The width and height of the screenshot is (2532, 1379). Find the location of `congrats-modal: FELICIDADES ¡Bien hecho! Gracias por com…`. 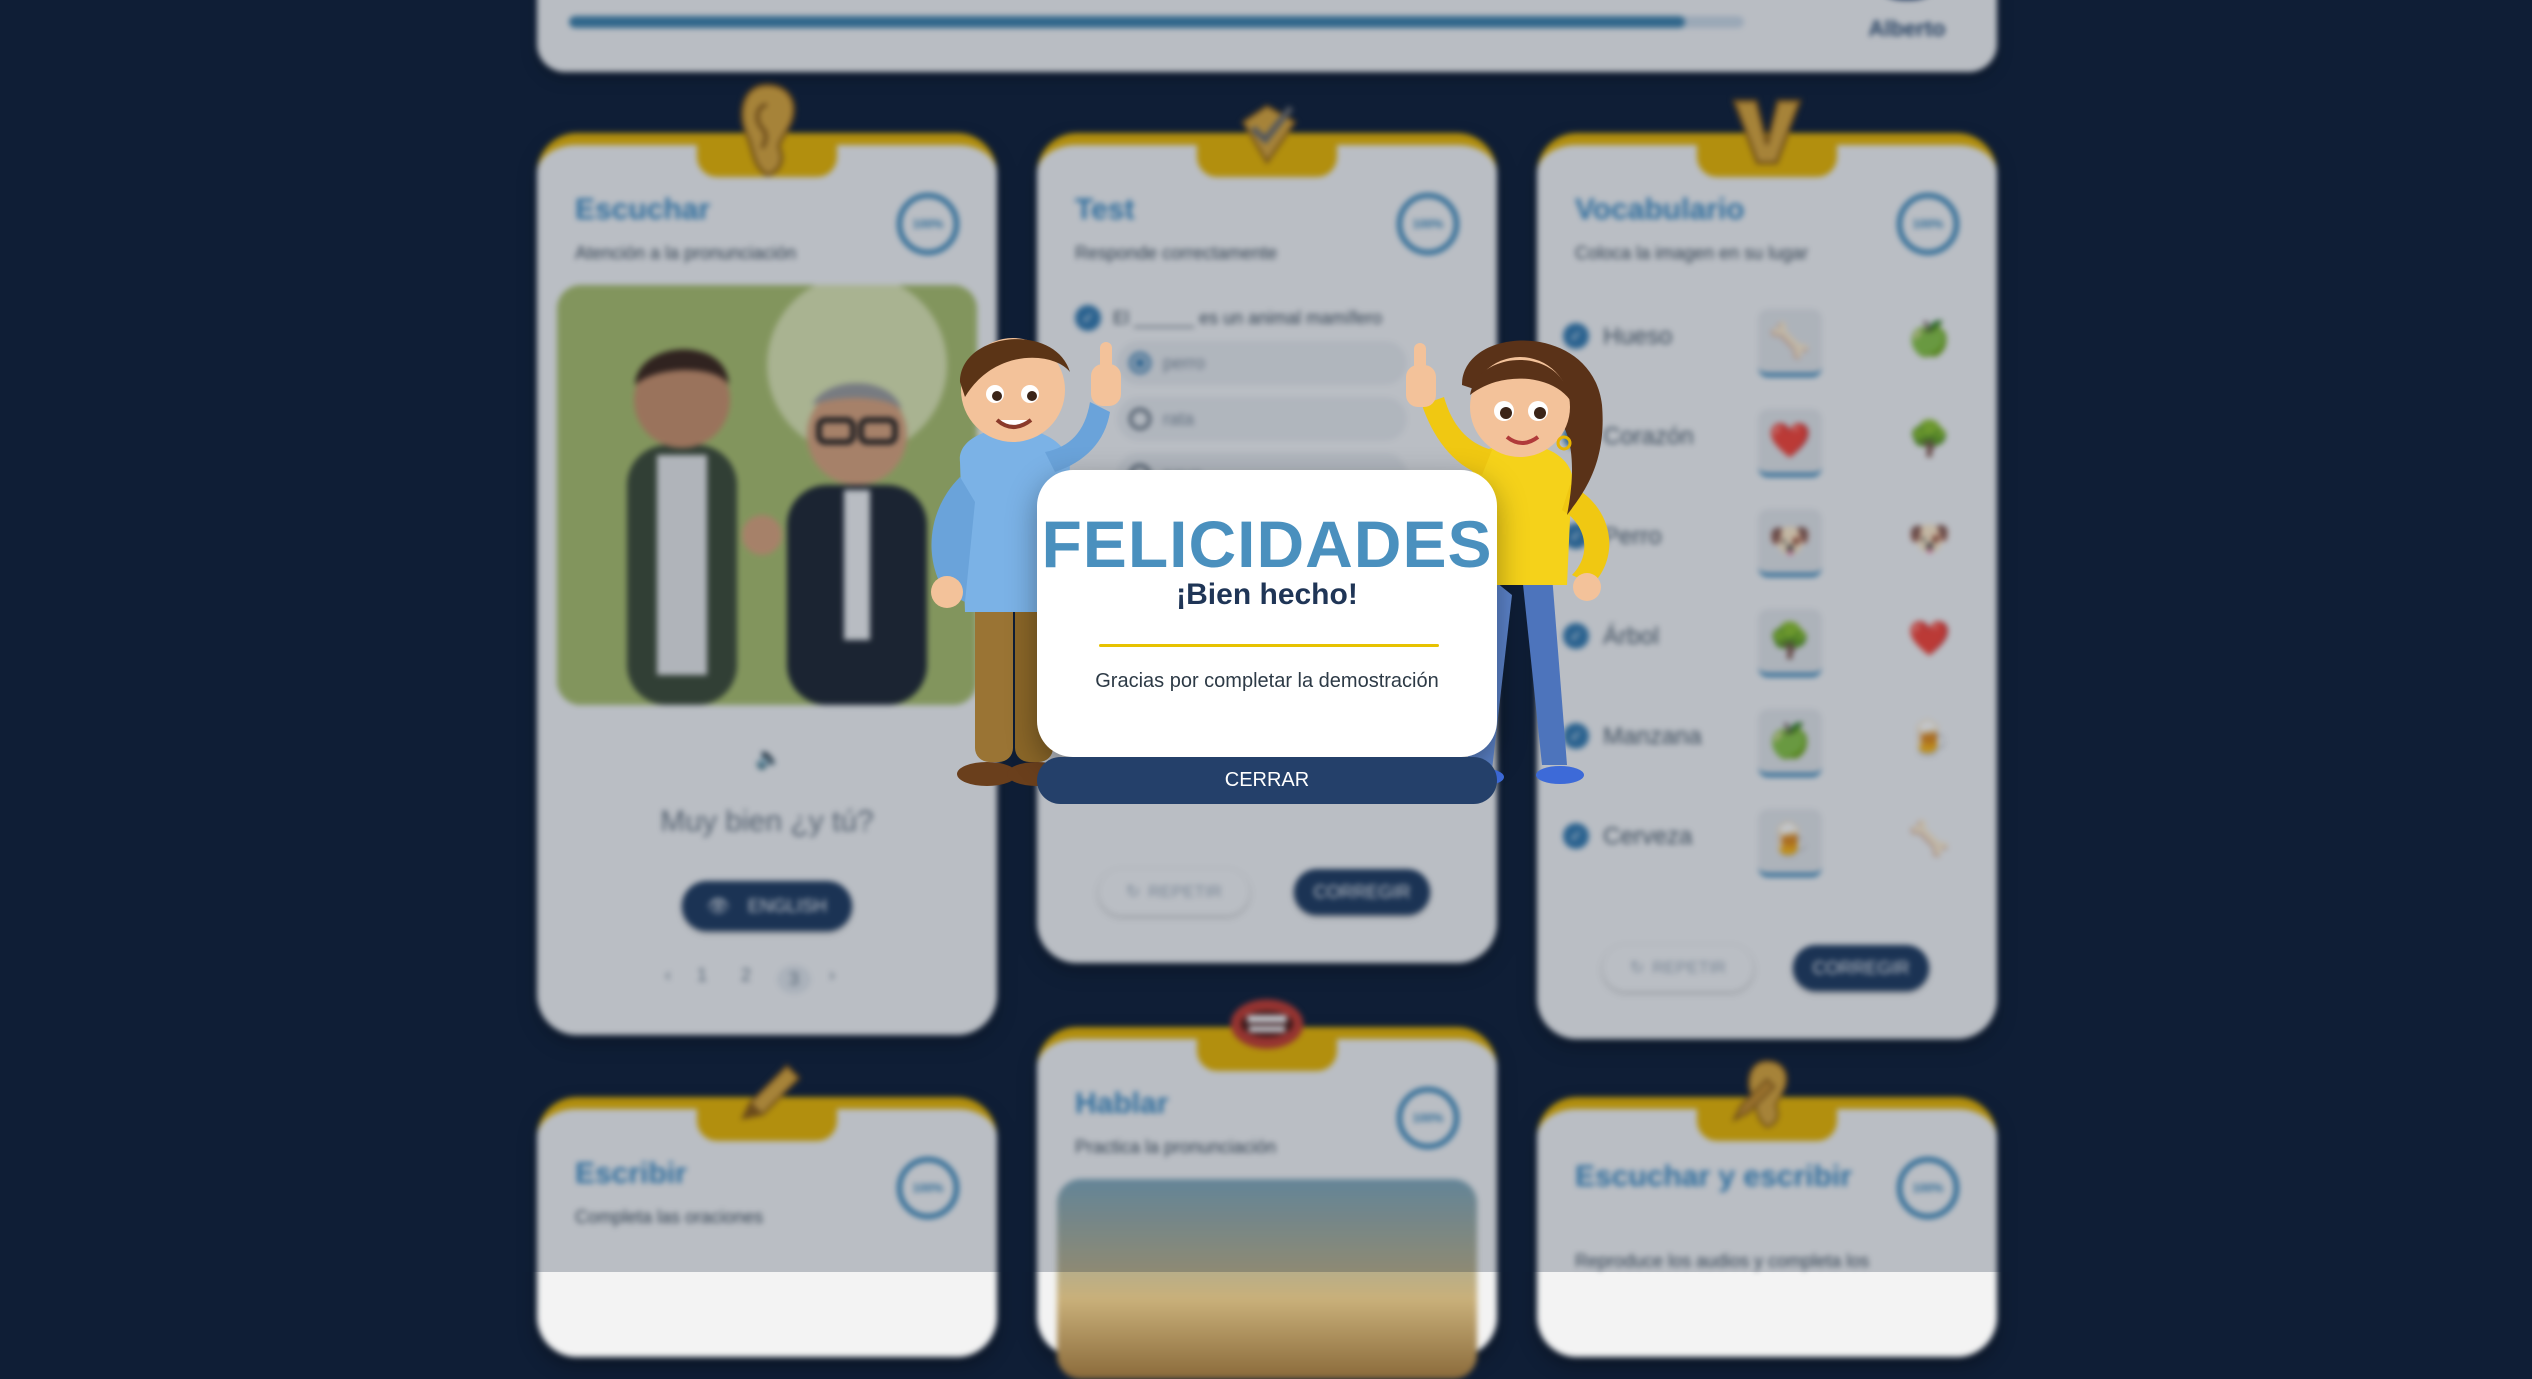

congrats-modal: FELICIDADES ¡Bien hecho! Gracias por com… is located at coordinates (1267, 613).